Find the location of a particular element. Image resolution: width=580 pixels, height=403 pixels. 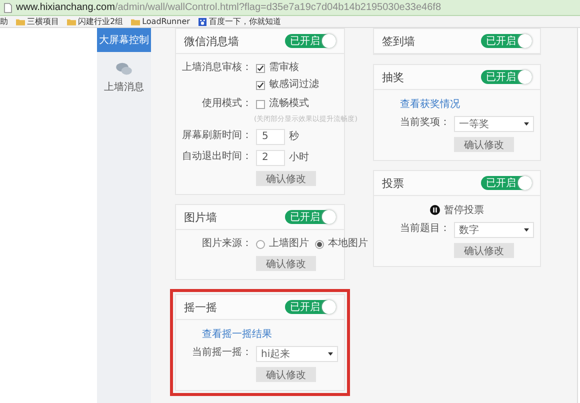

field-label: 使用模式： is located at coordinates (226, 104).